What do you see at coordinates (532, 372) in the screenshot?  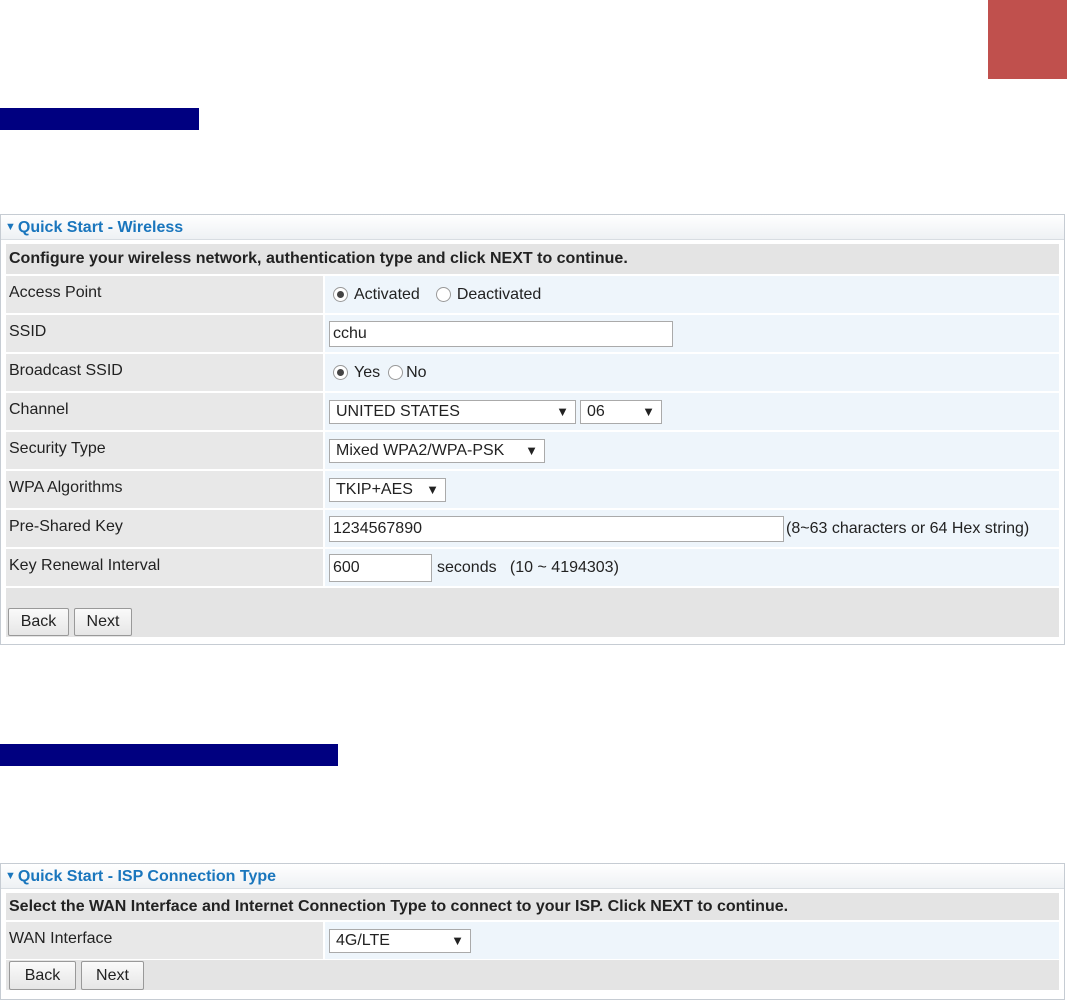 I see `broadcast-ssid-row: Broadcast SSID Yes No` at bounding box center [532, 372].